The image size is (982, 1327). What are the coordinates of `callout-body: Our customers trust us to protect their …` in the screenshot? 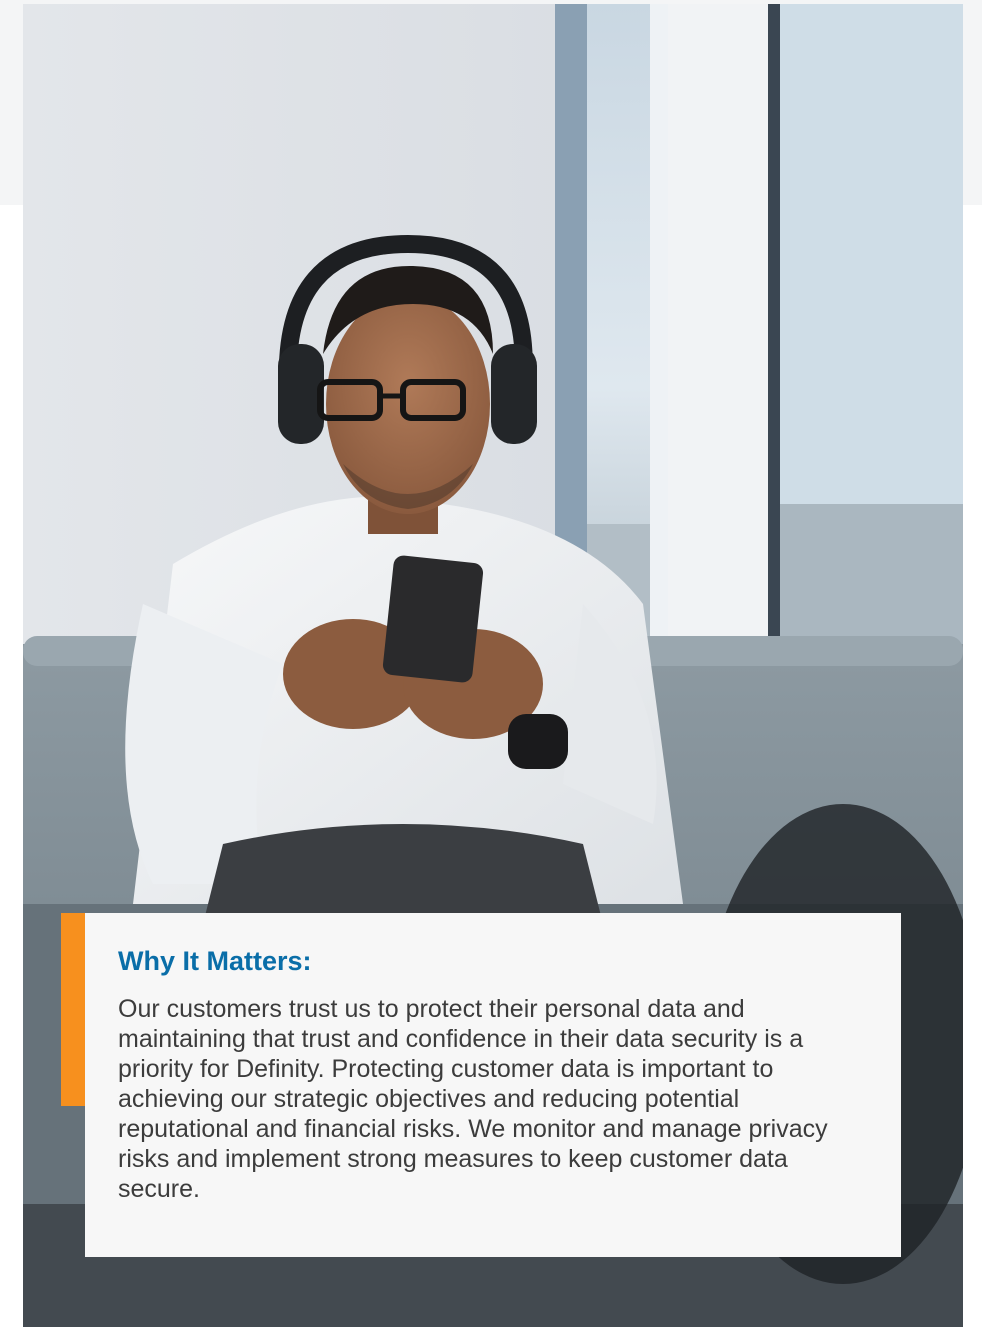 It's located at (473, 1099).